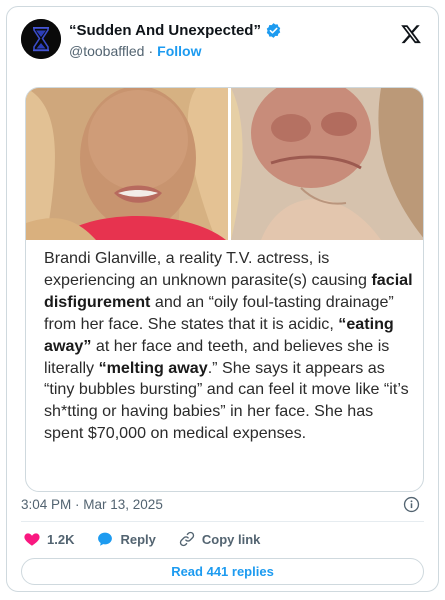 This screenshot has height=600, width=445. I want to click on like-button: 1.2K, so click(48, 539).